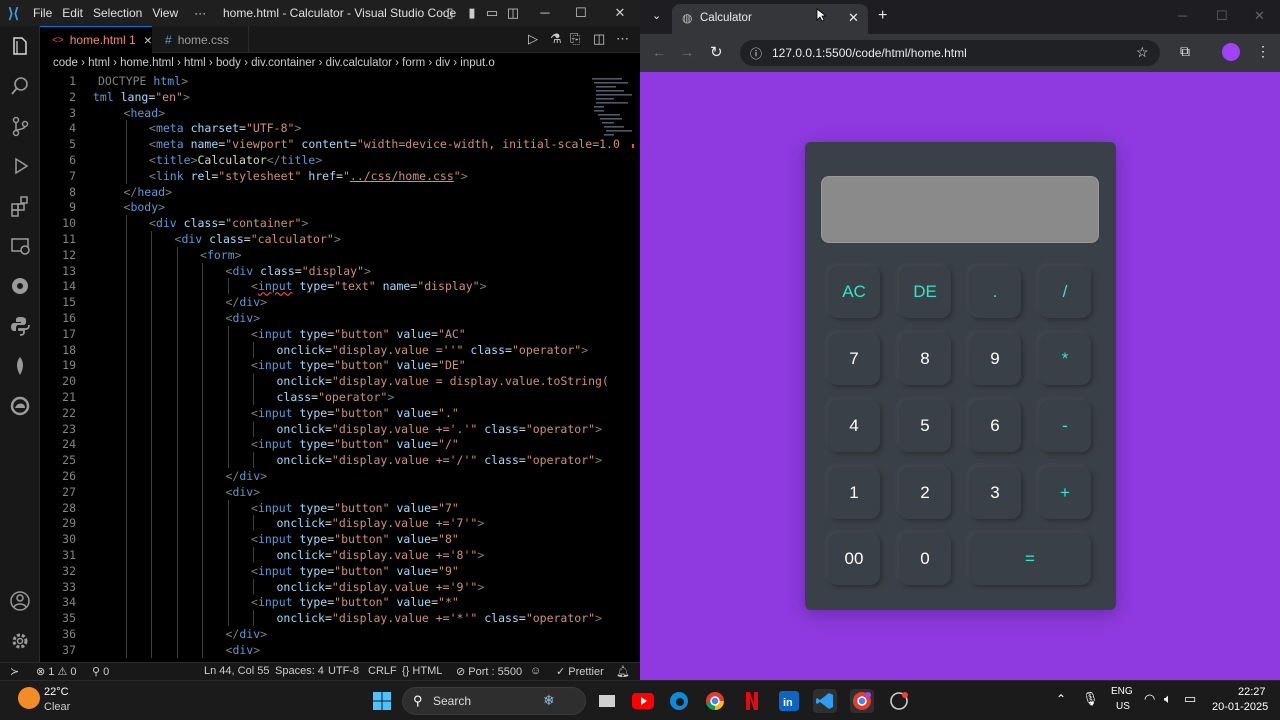 The height and width of the screenshot is (720, 1280). What do you see at coordinates (756, 53) in the screenshot?
I see `site-info-icon: ⓘ` at bounding box center [756, 53].